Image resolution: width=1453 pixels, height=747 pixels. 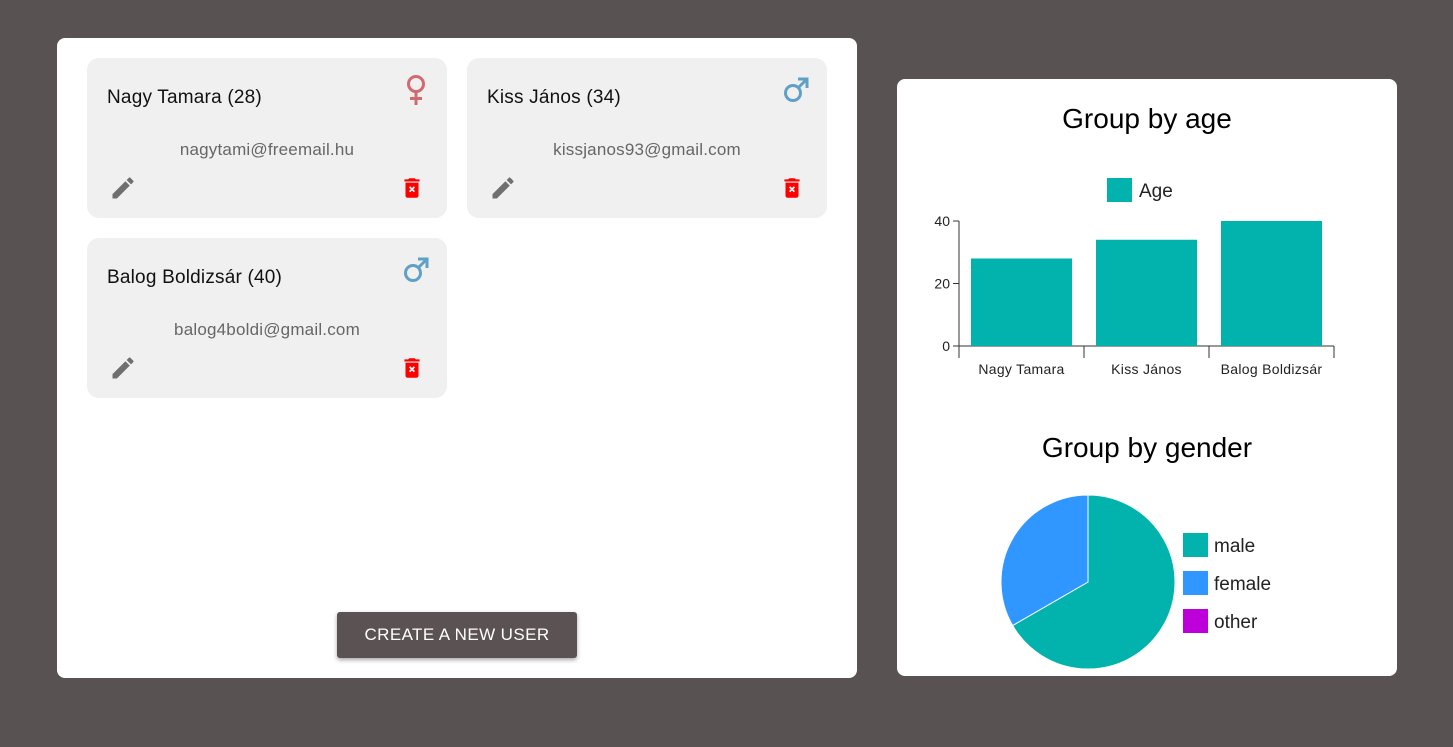 What do you see at coordinates (1195, 583) in the screenshot?
I see `legend-swatch-female` at bounding box center [1195, 583].